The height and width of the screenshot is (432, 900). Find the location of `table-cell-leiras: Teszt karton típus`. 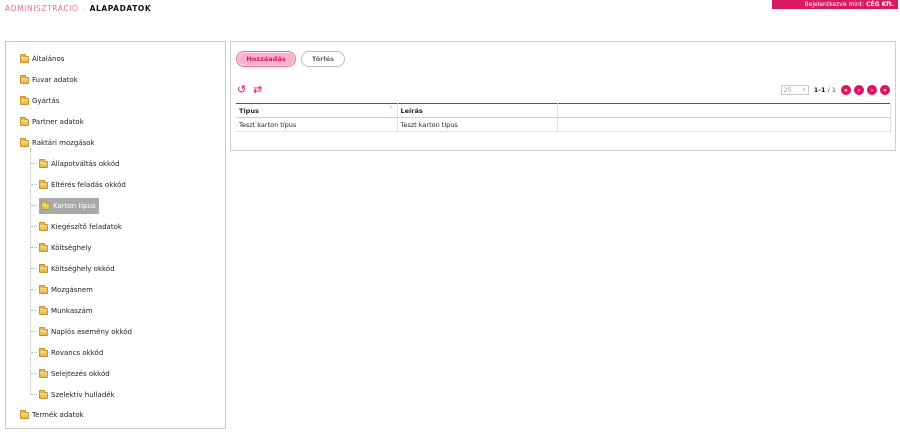

table-cell-leiras: Teszt karton típus is located at coordinates (477, 124).